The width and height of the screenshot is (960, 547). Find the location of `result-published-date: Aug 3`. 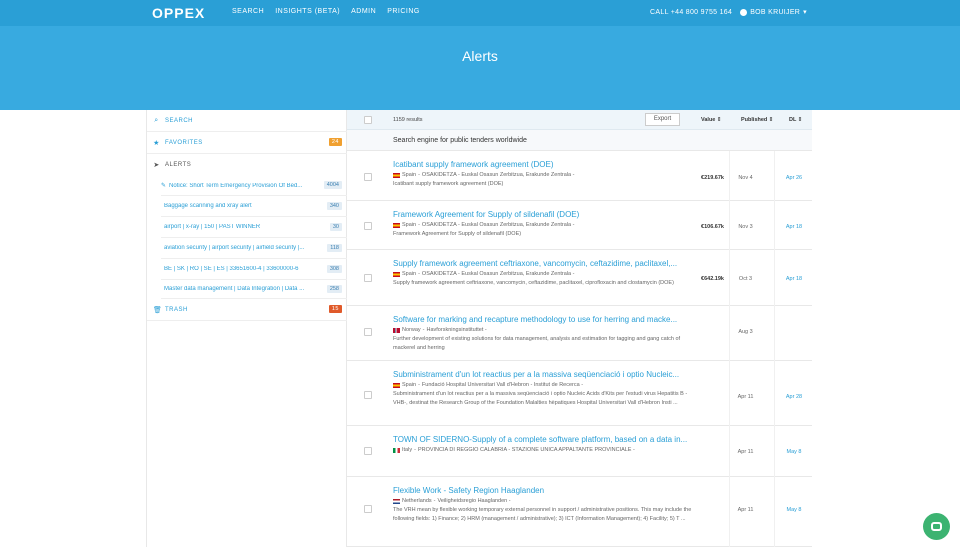

result-published-date: Aug 3 is located at coordinates (745, 332).